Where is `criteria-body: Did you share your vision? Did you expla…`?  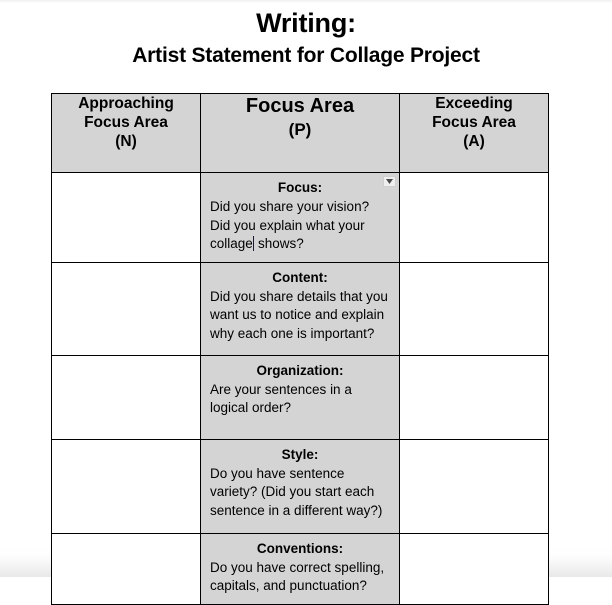
criteria-body: Did you share your vision? Did you expla… is located at coordinates (300, 226).